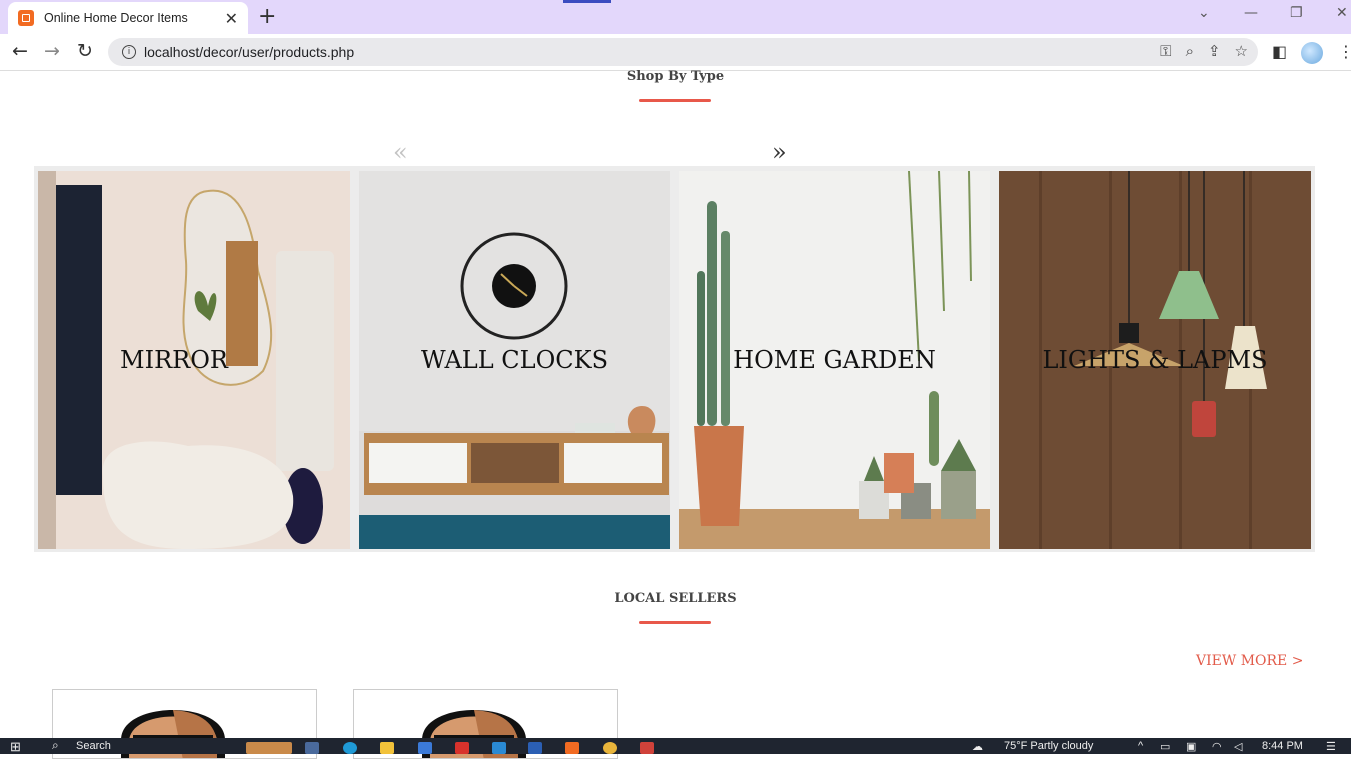 This screenshot has width=1351, height=759. What do you see at coordinates (1251, 13) in the screenshot?
I see `minimize-button: —` at bounding box center [1251, 13].